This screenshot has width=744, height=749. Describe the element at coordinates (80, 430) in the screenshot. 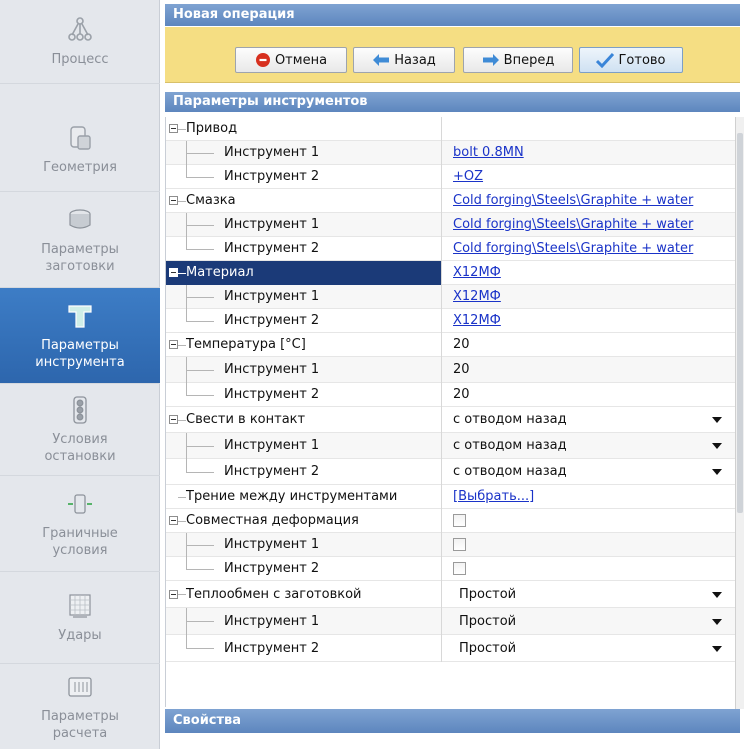

I see `sidebar-item-stop-conditions: Условия остановки` at that location.